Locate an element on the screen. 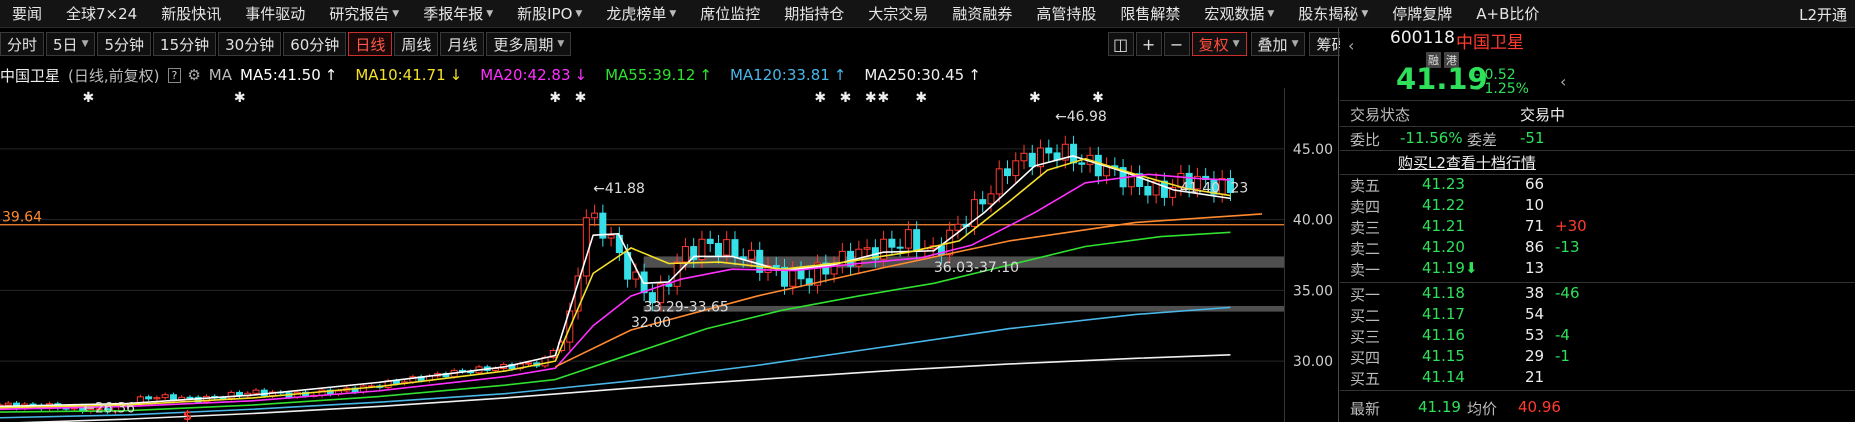 The image size is (1855, 422). menu-item: 股东揭秘 ▼ is located at coordinates (1333, 13).